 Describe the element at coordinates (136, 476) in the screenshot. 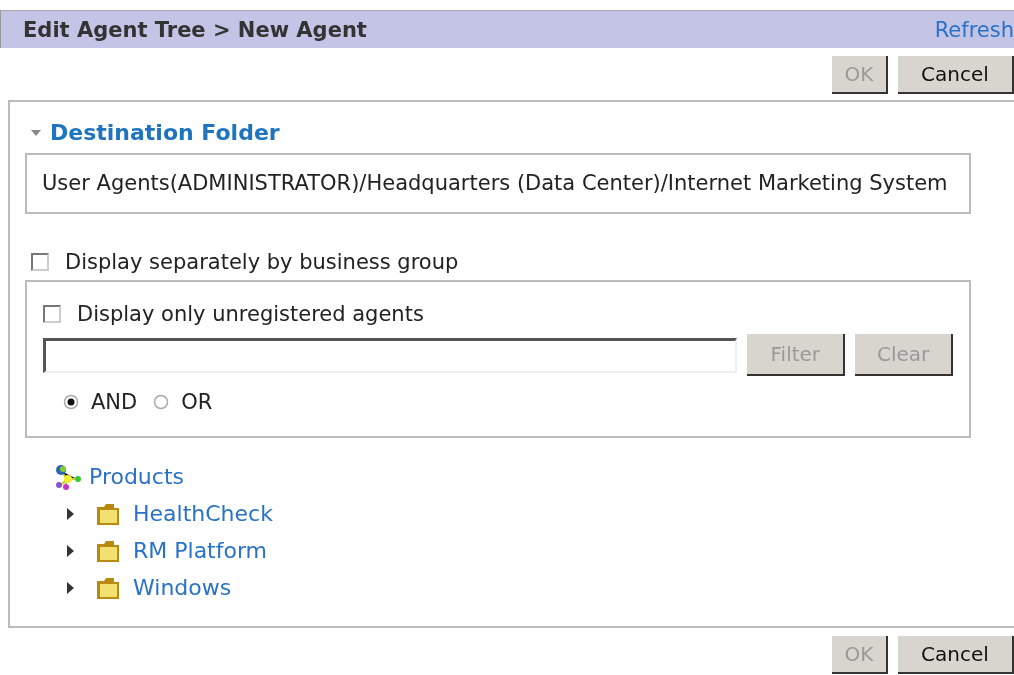

I see `tree-root-label: Products` at that location.